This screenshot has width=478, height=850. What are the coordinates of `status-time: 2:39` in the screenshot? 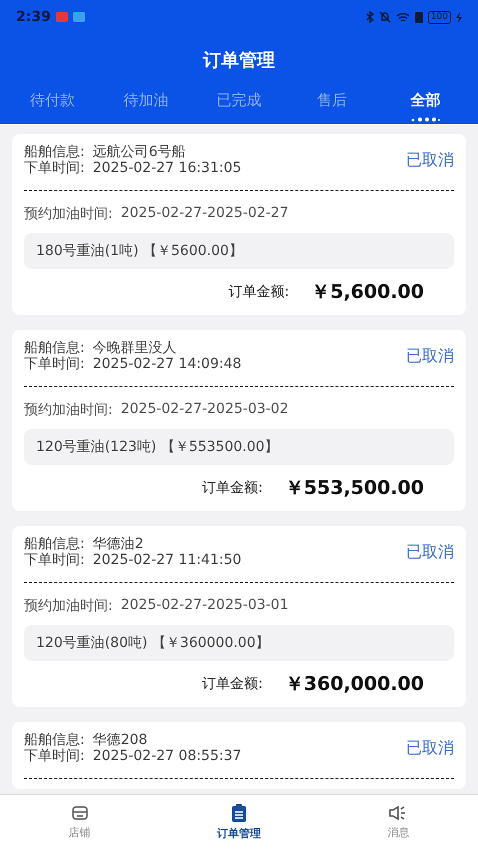 It's located at (33, 17).